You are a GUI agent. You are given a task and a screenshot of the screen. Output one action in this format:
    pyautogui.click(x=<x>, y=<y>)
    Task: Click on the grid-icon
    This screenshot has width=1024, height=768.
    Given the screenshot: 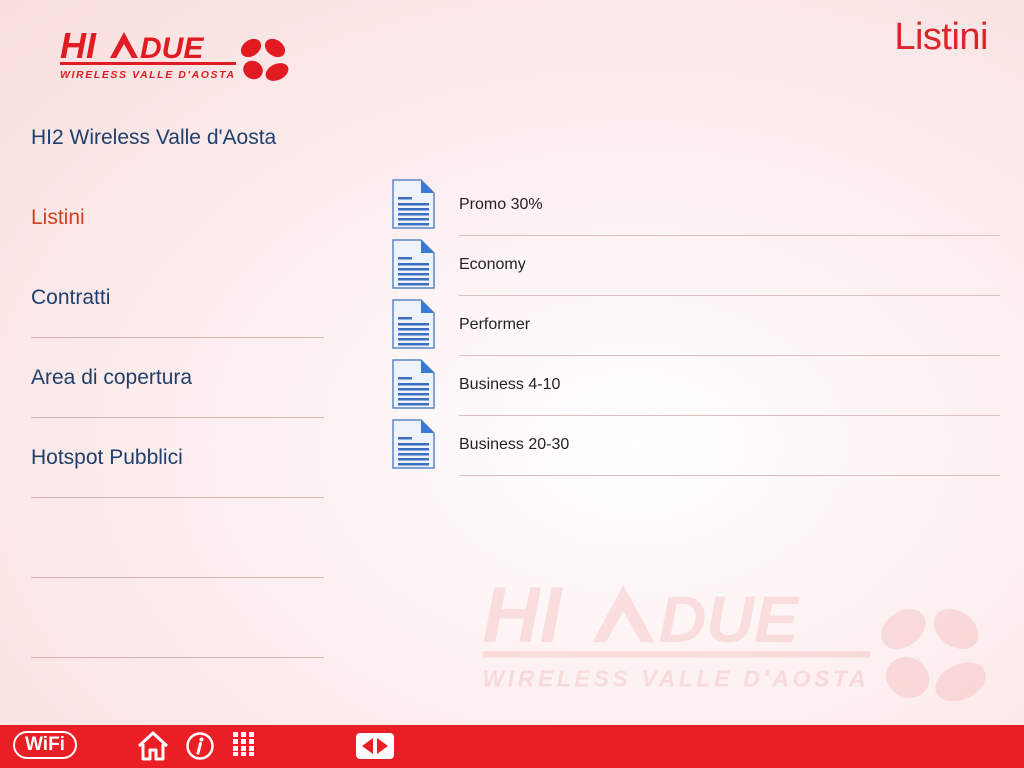 What is the action you would take?
    pyautogui.click(x=244, y=744)
    